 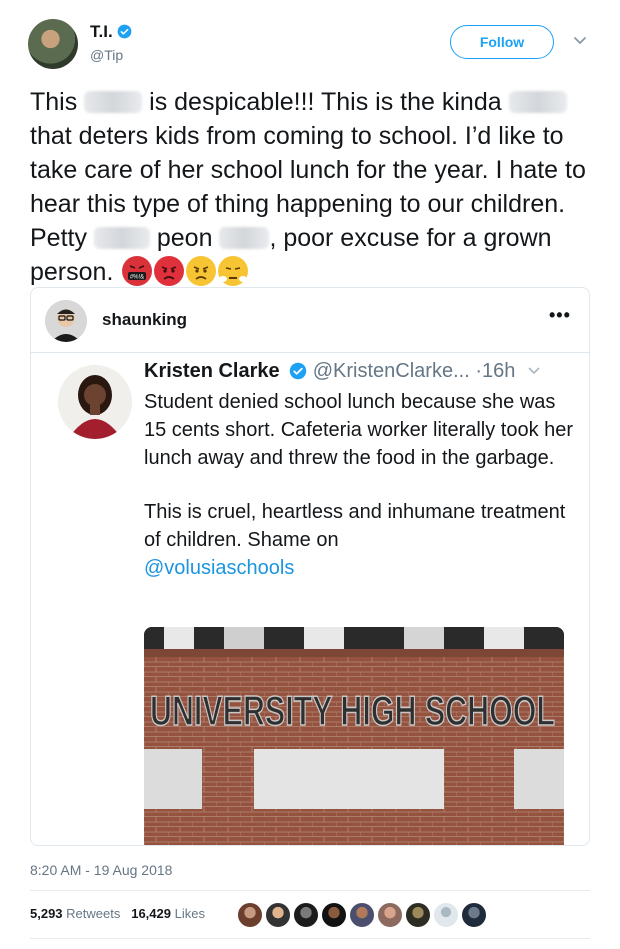 What do you see at coordinates (201, 271) in the screenshot?
I see `angry-face-emoji-icon` at bounding box center [201, 271].